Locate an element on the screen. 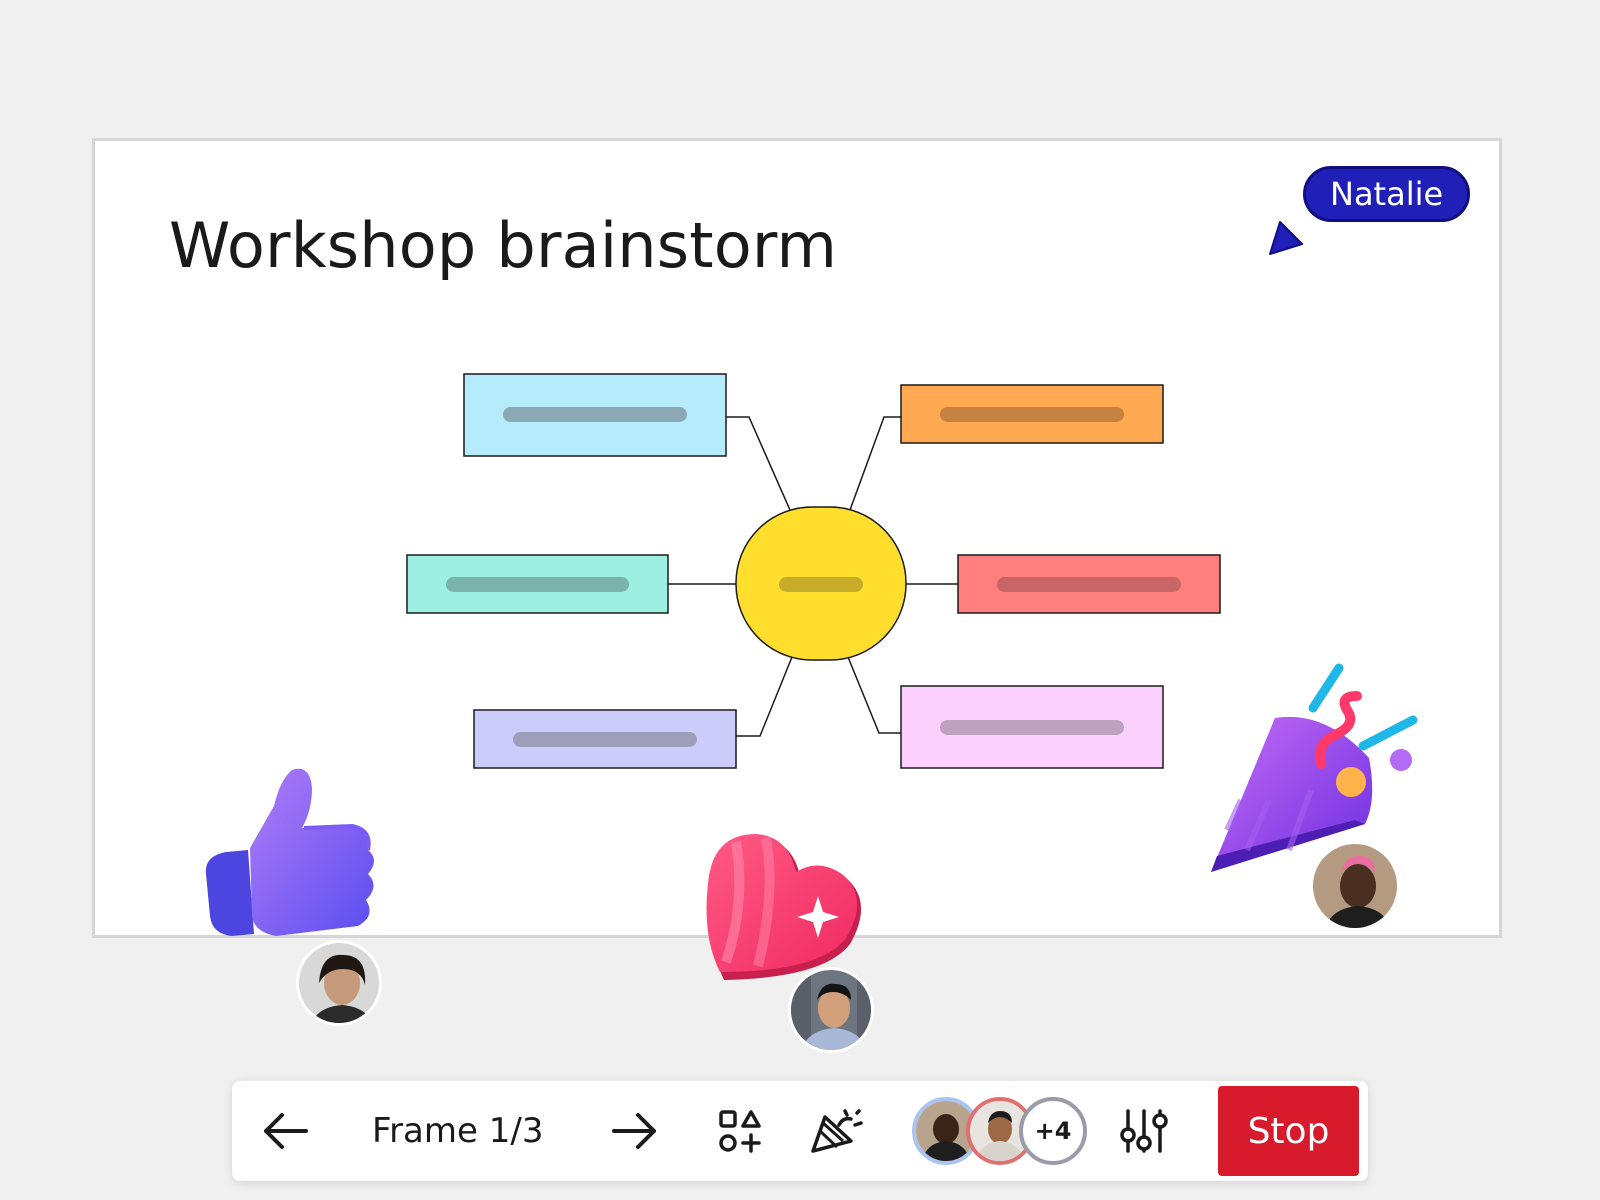  heart-icon is located at coordinates (784, 907).